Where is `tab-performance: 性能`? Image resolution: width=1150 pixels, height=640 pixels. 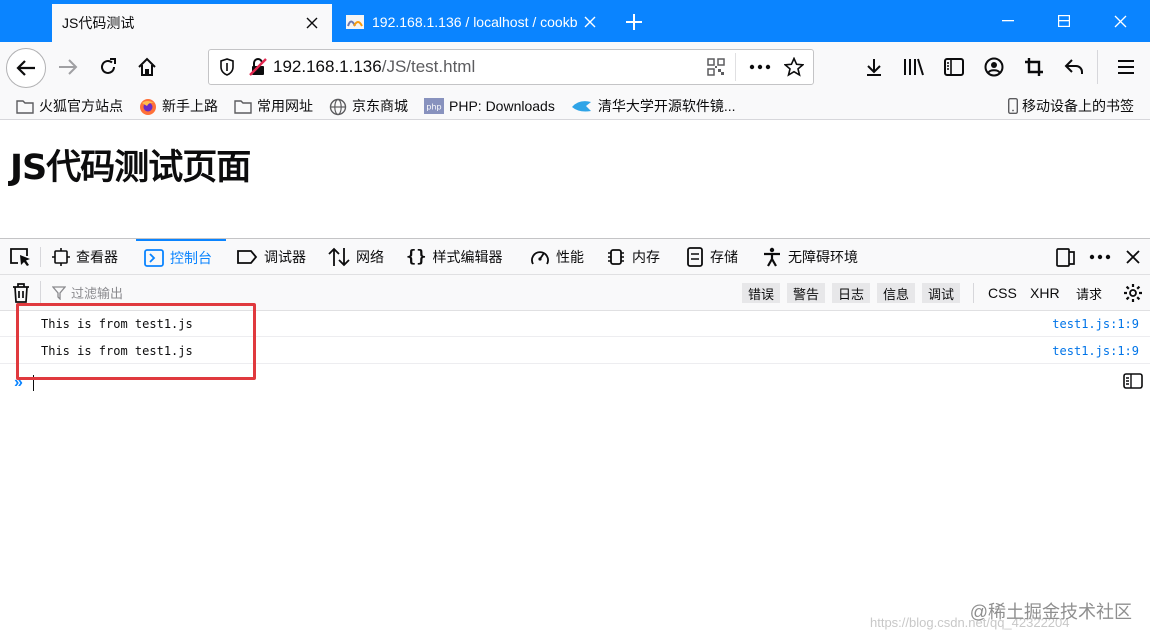
tab-performance: 性能 is located at coordinates (557, 257).